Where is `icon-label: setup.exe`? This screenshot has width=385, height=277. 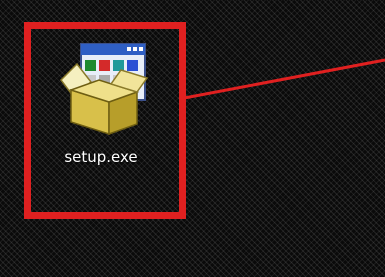 icon-label: setup.exe is located at coordinates (101, 157).